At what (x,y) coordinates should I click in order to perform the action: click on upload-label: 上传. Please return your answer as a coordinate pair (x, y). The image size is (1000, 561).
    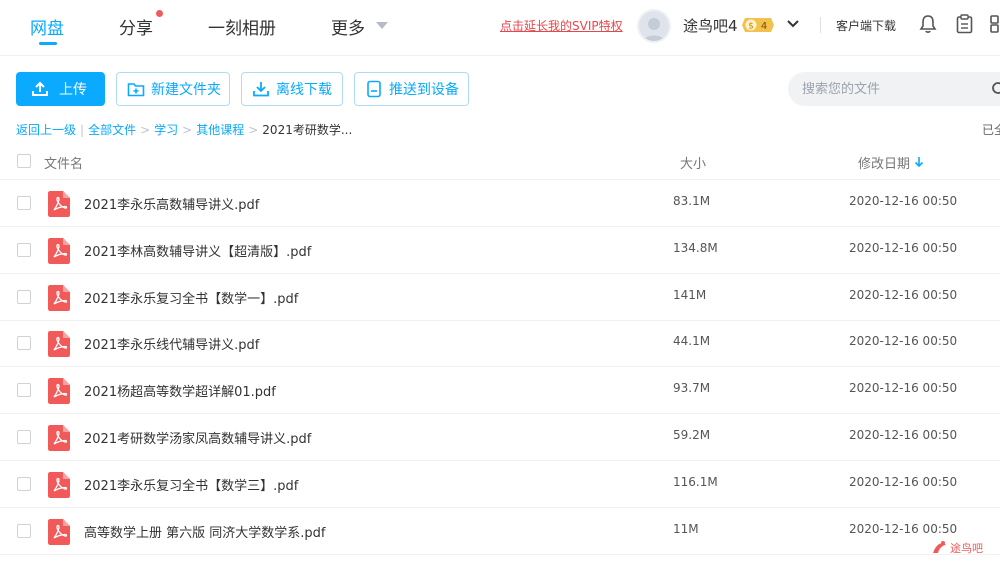
    Looking at the image, I should click on (73, 90).